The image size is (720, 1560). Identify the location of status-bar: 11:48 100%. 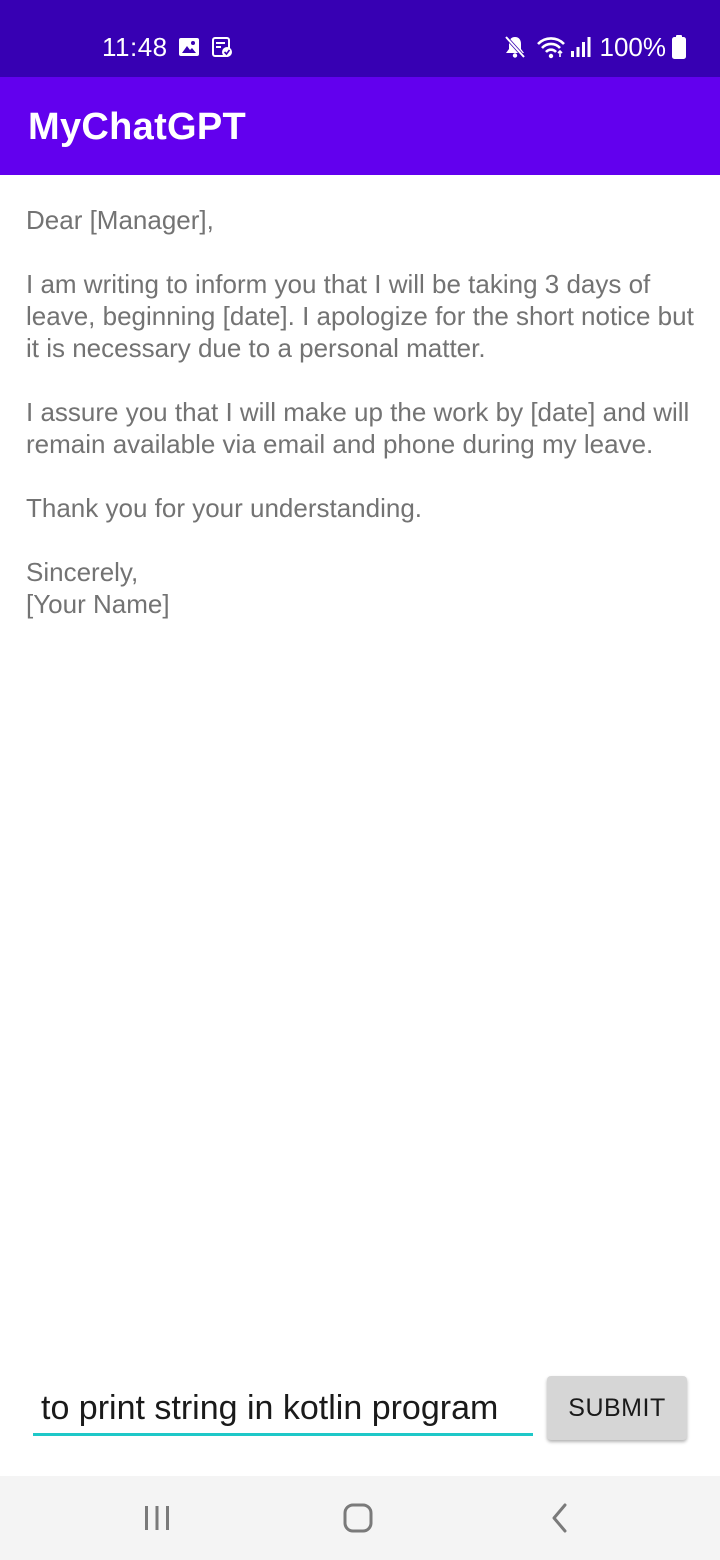
(360, 38).